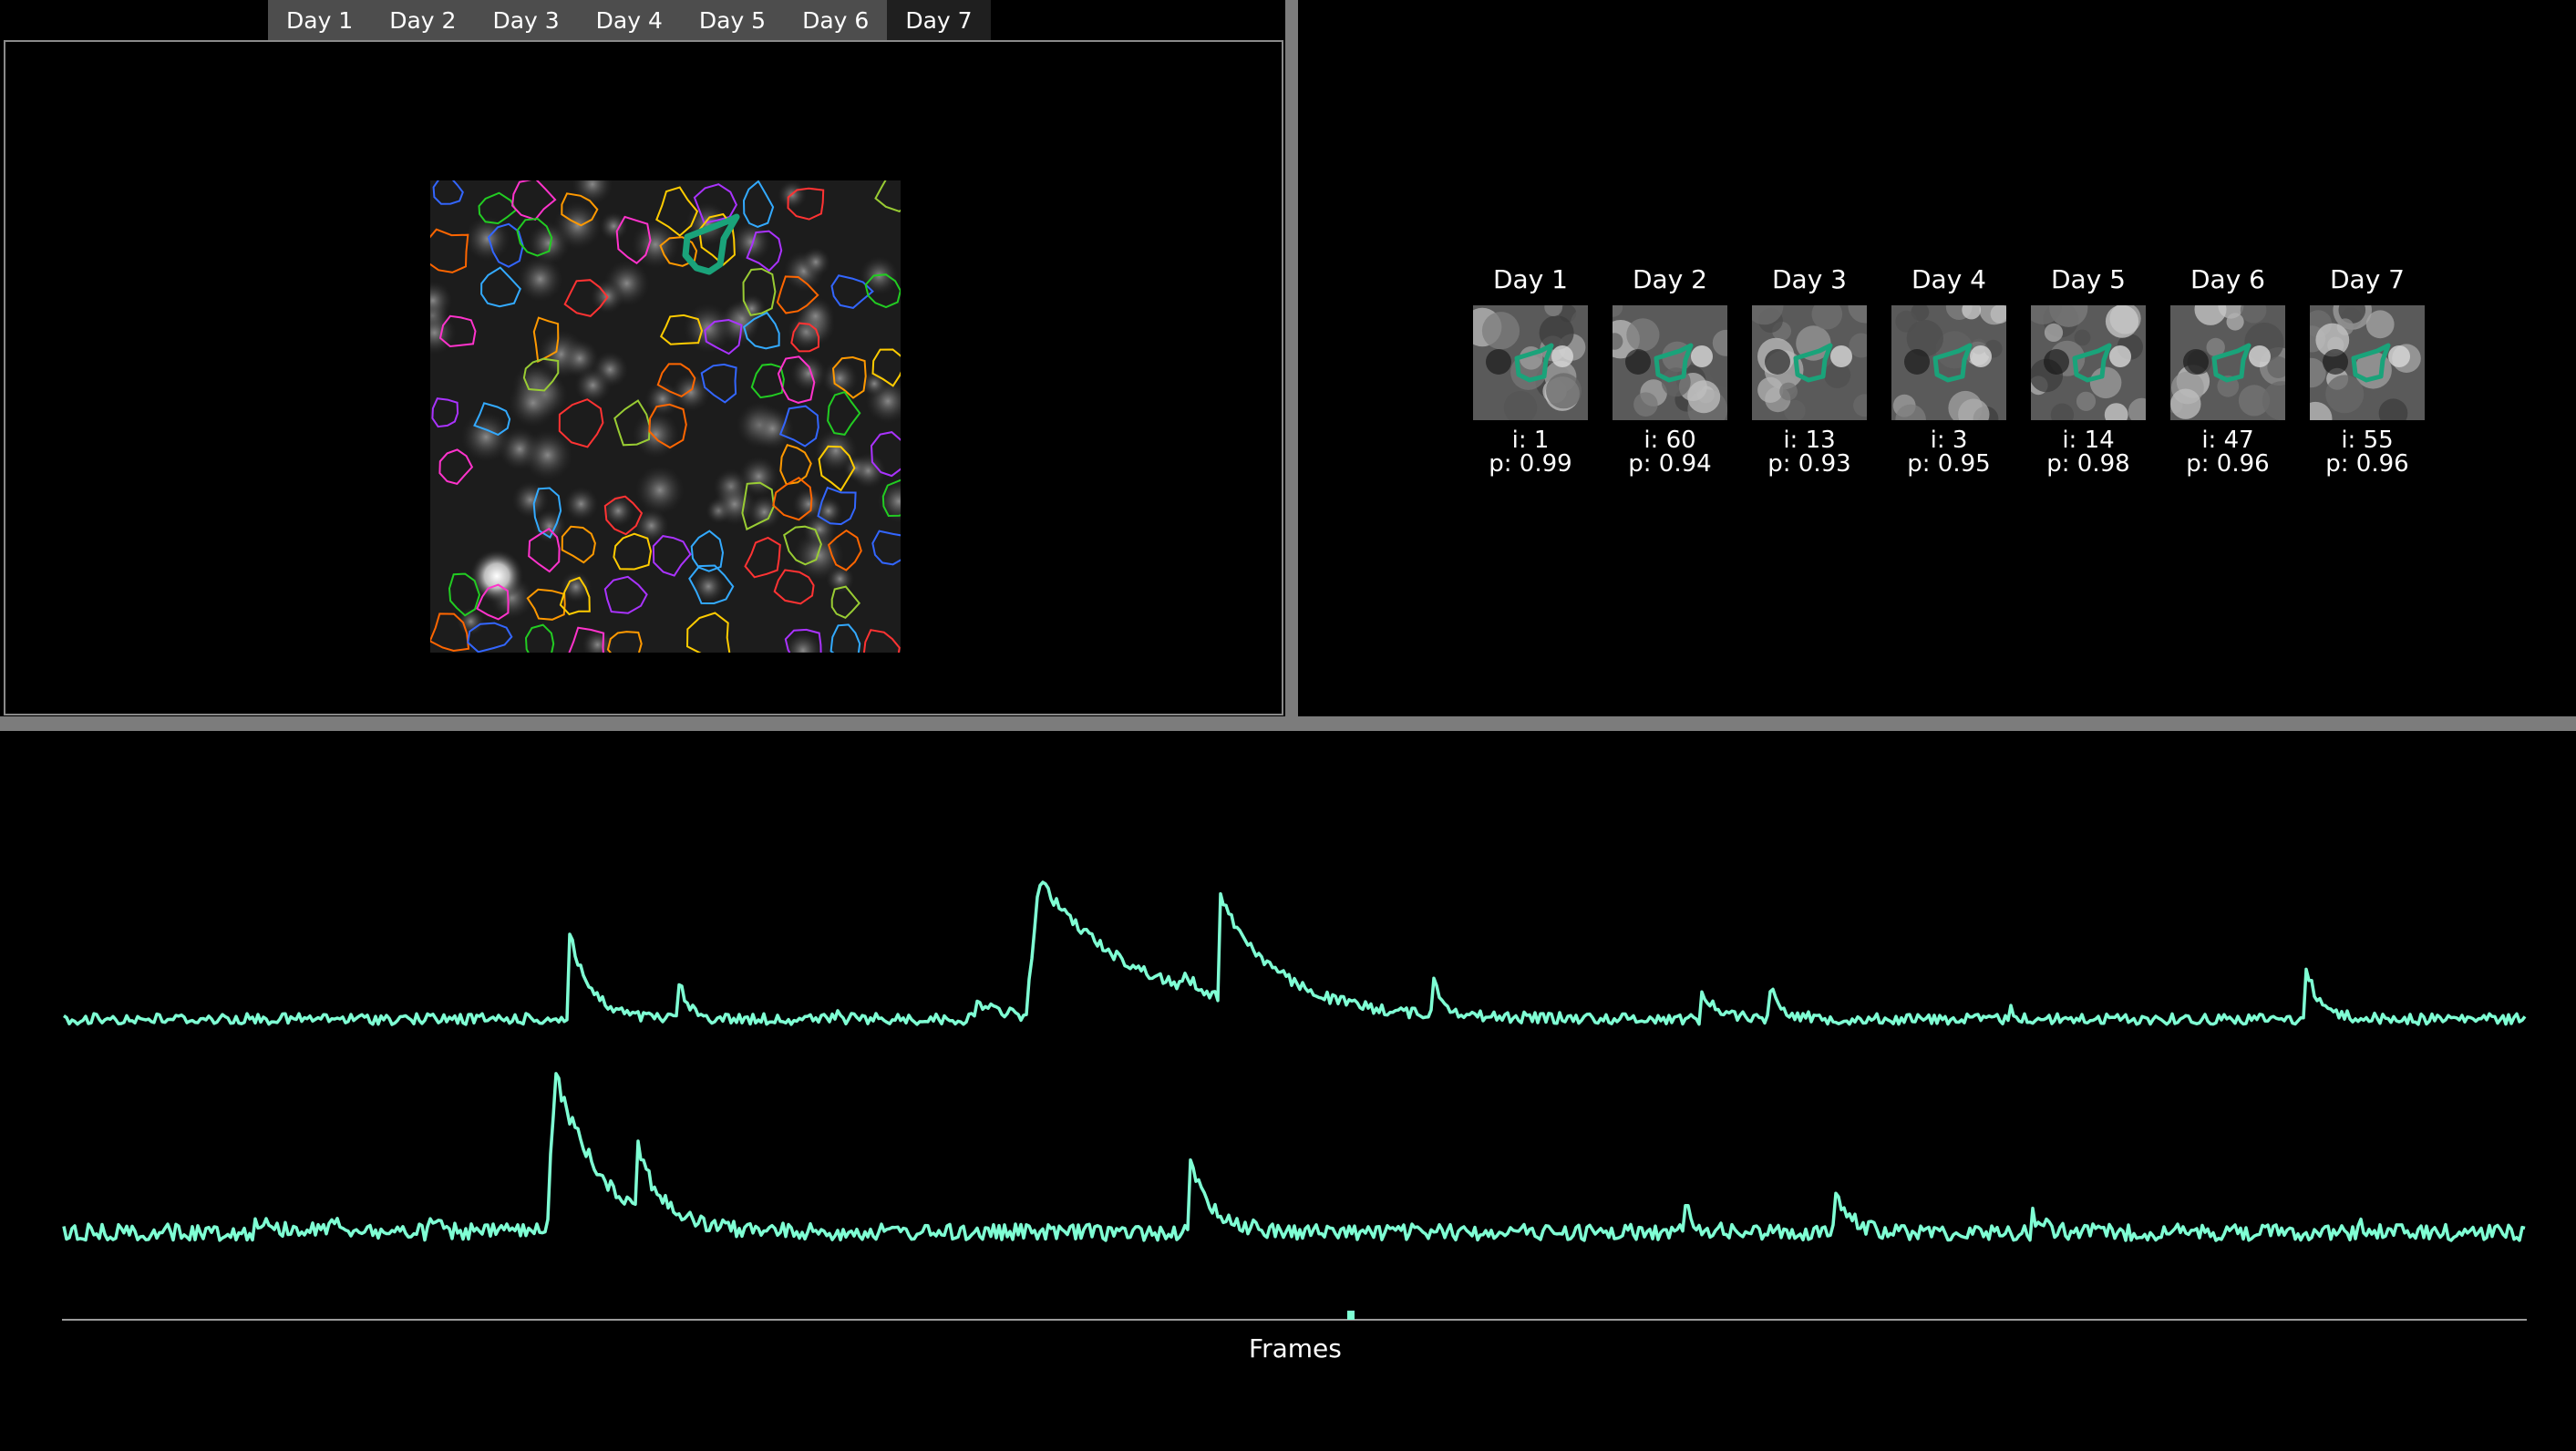 Image resolution: width=2576 pixels, height=1451 pixels. Describe the element at coordinates (1948, 279) in the screenshot. I see `thumbnail-title: Day 4` at that location.